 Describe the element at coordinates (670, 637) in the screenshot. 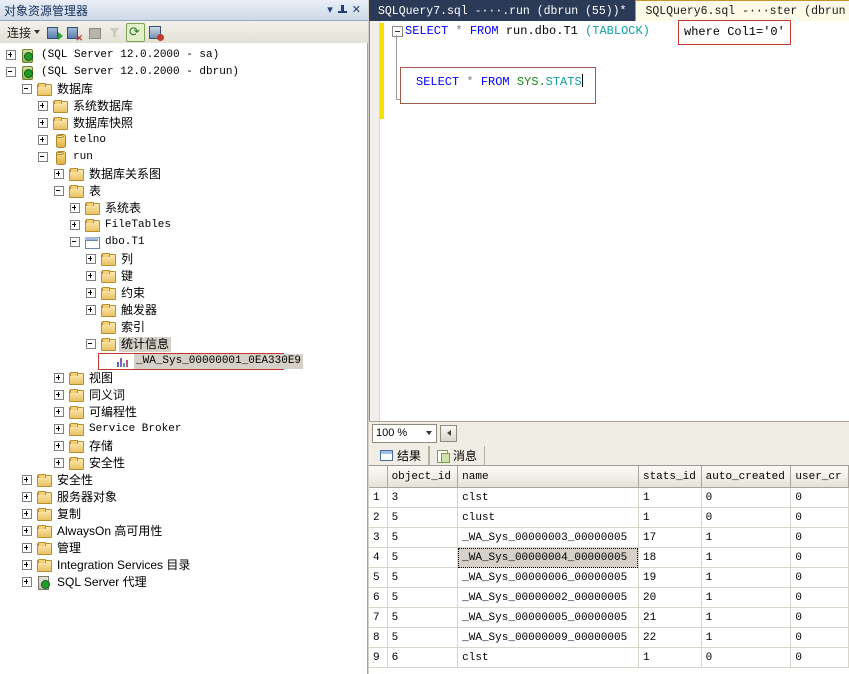

I see `cell-stats-id: 22` at that location.